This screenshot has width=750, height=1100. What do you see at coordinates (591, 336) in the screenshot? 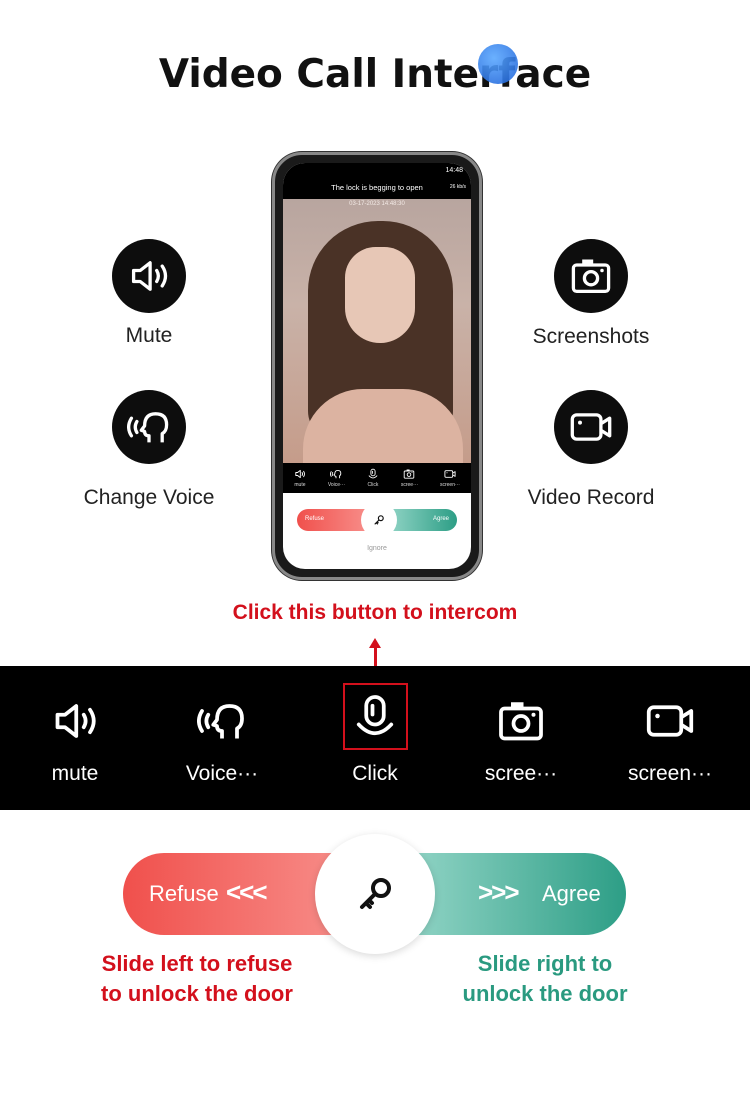
I see `screenshots-label: Screenshots` at bounding box center [591, 336].